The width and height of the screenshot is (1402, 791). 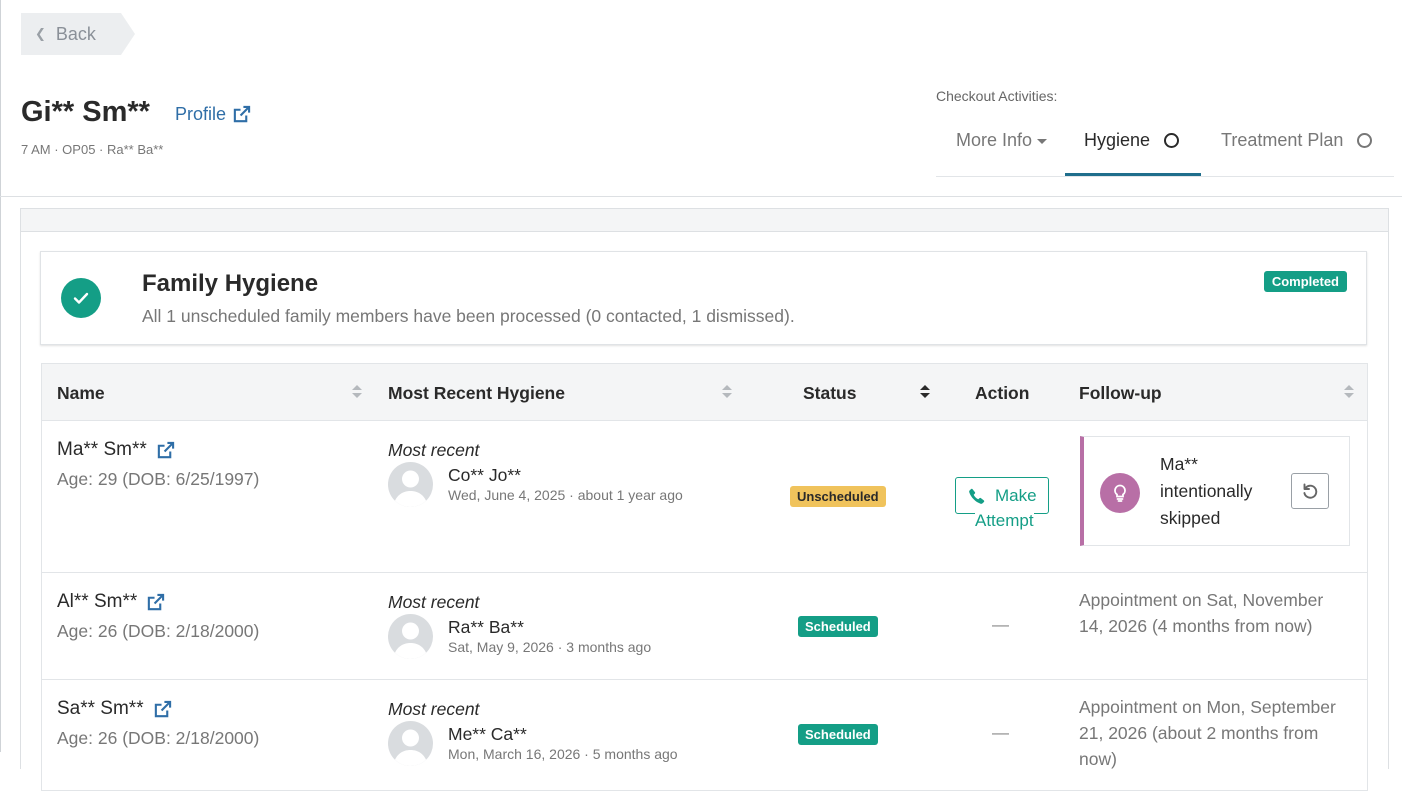 I want to click on undo-icon, so click(x=1310, y=491).